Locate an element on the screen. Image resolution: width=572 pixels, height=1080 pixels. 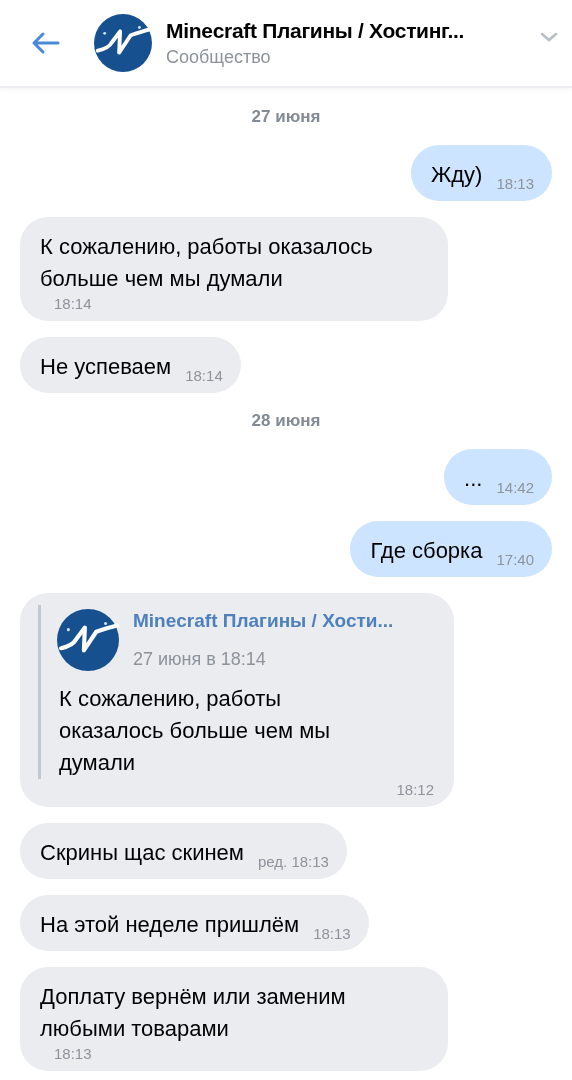
message-time: 17:40 is located at coordinates (515, 560).